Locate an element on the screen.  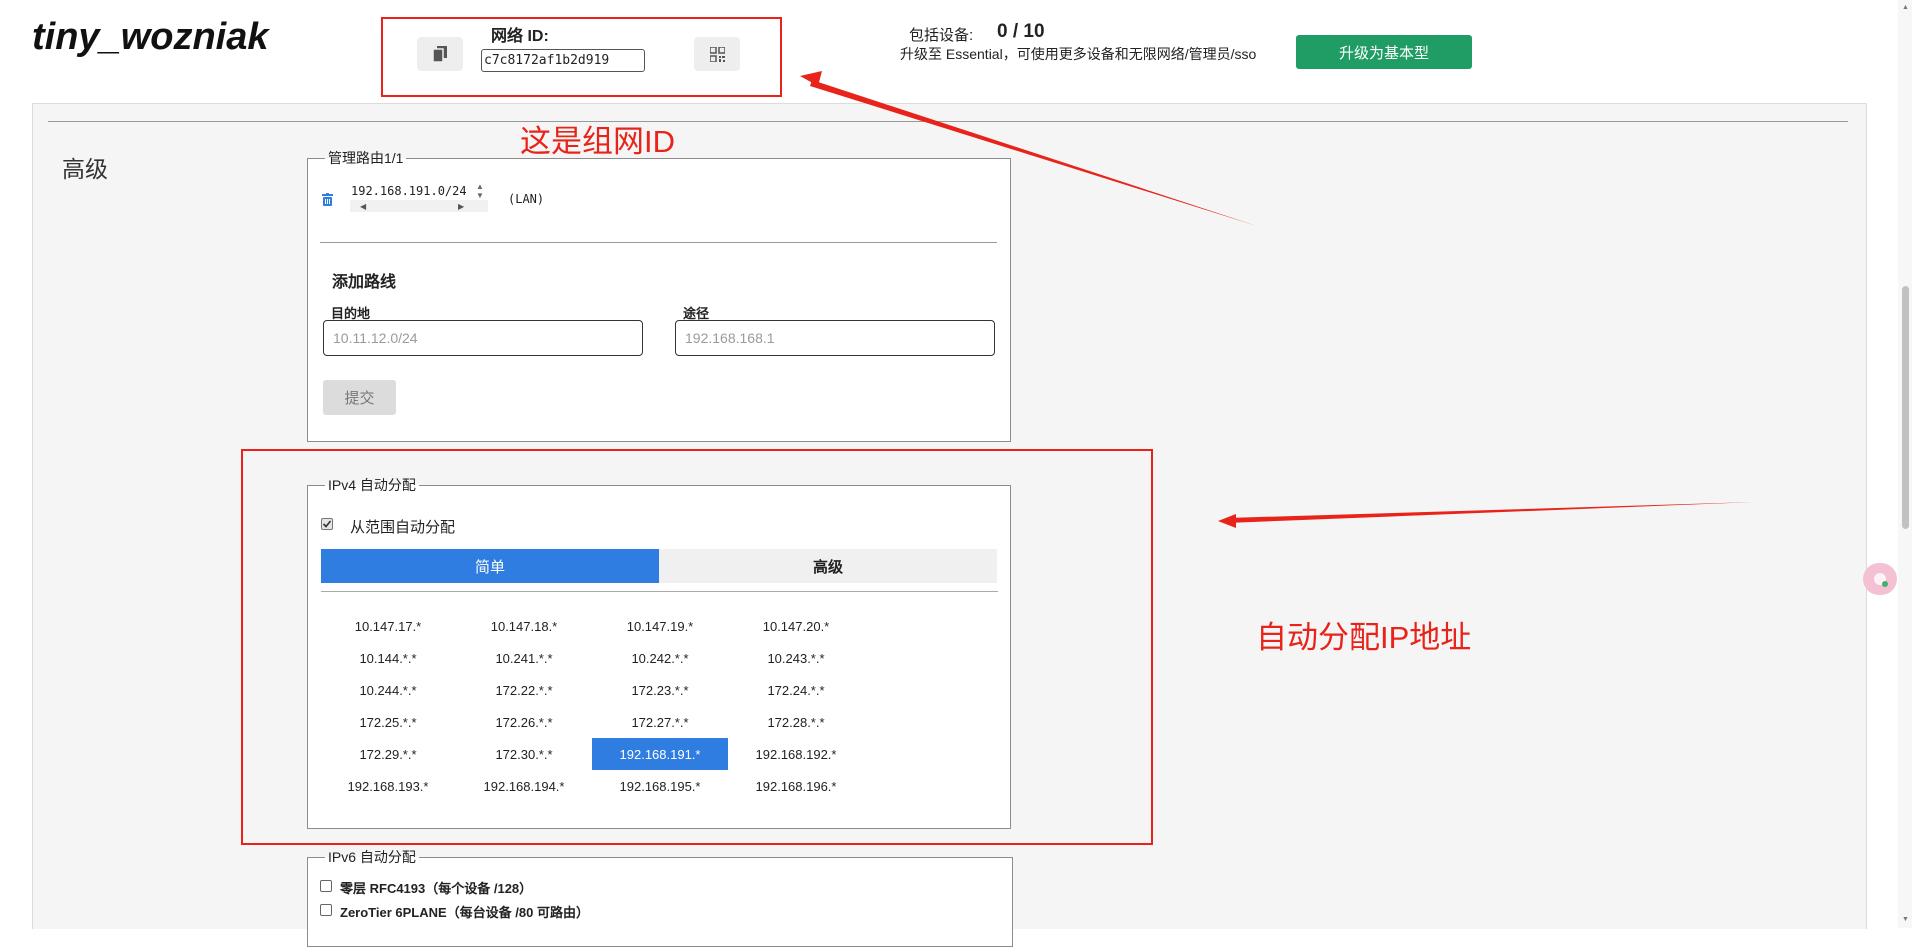
chat-icon is located at coordinates (1881, 580).